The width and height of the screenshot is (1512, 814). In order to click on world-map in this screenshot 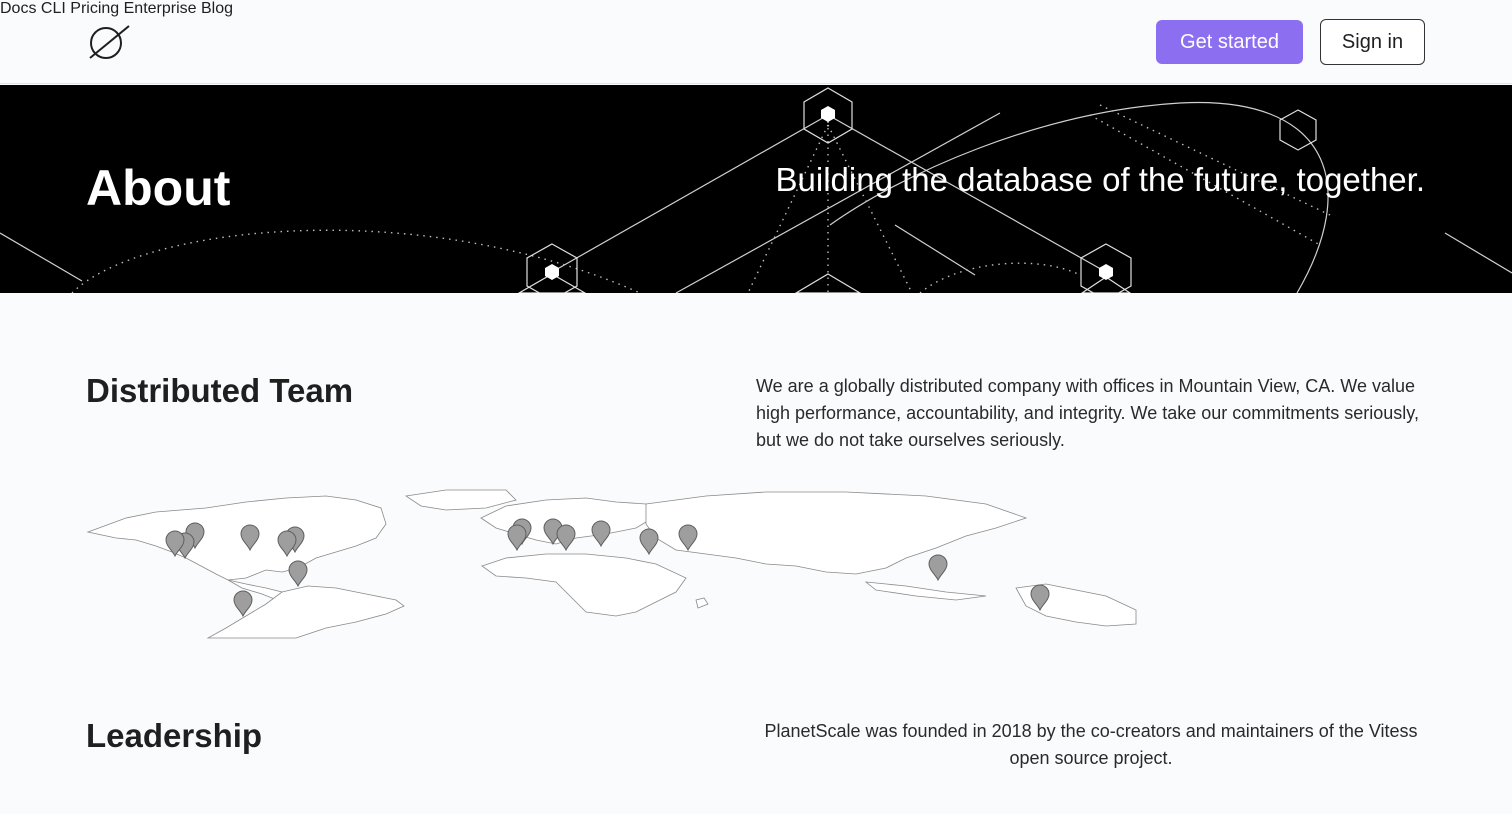, I will do `click(611, 564)`.